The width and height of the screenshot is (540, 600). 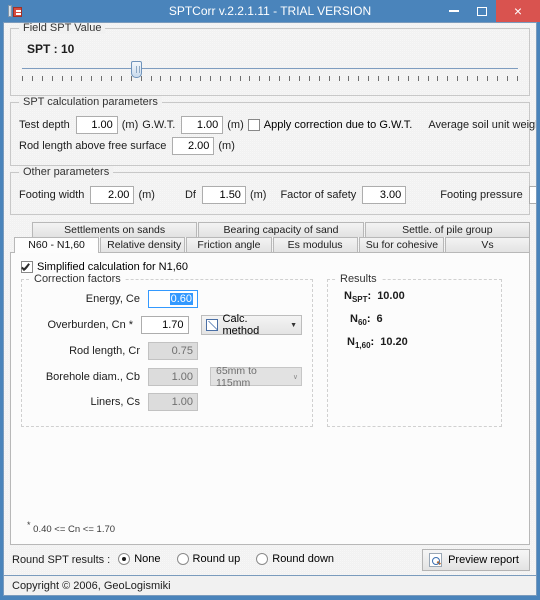 What do you see at coordinates (270, 80) in the screenshot?
I see `slider-ticks` at bounding box center [270, 80].